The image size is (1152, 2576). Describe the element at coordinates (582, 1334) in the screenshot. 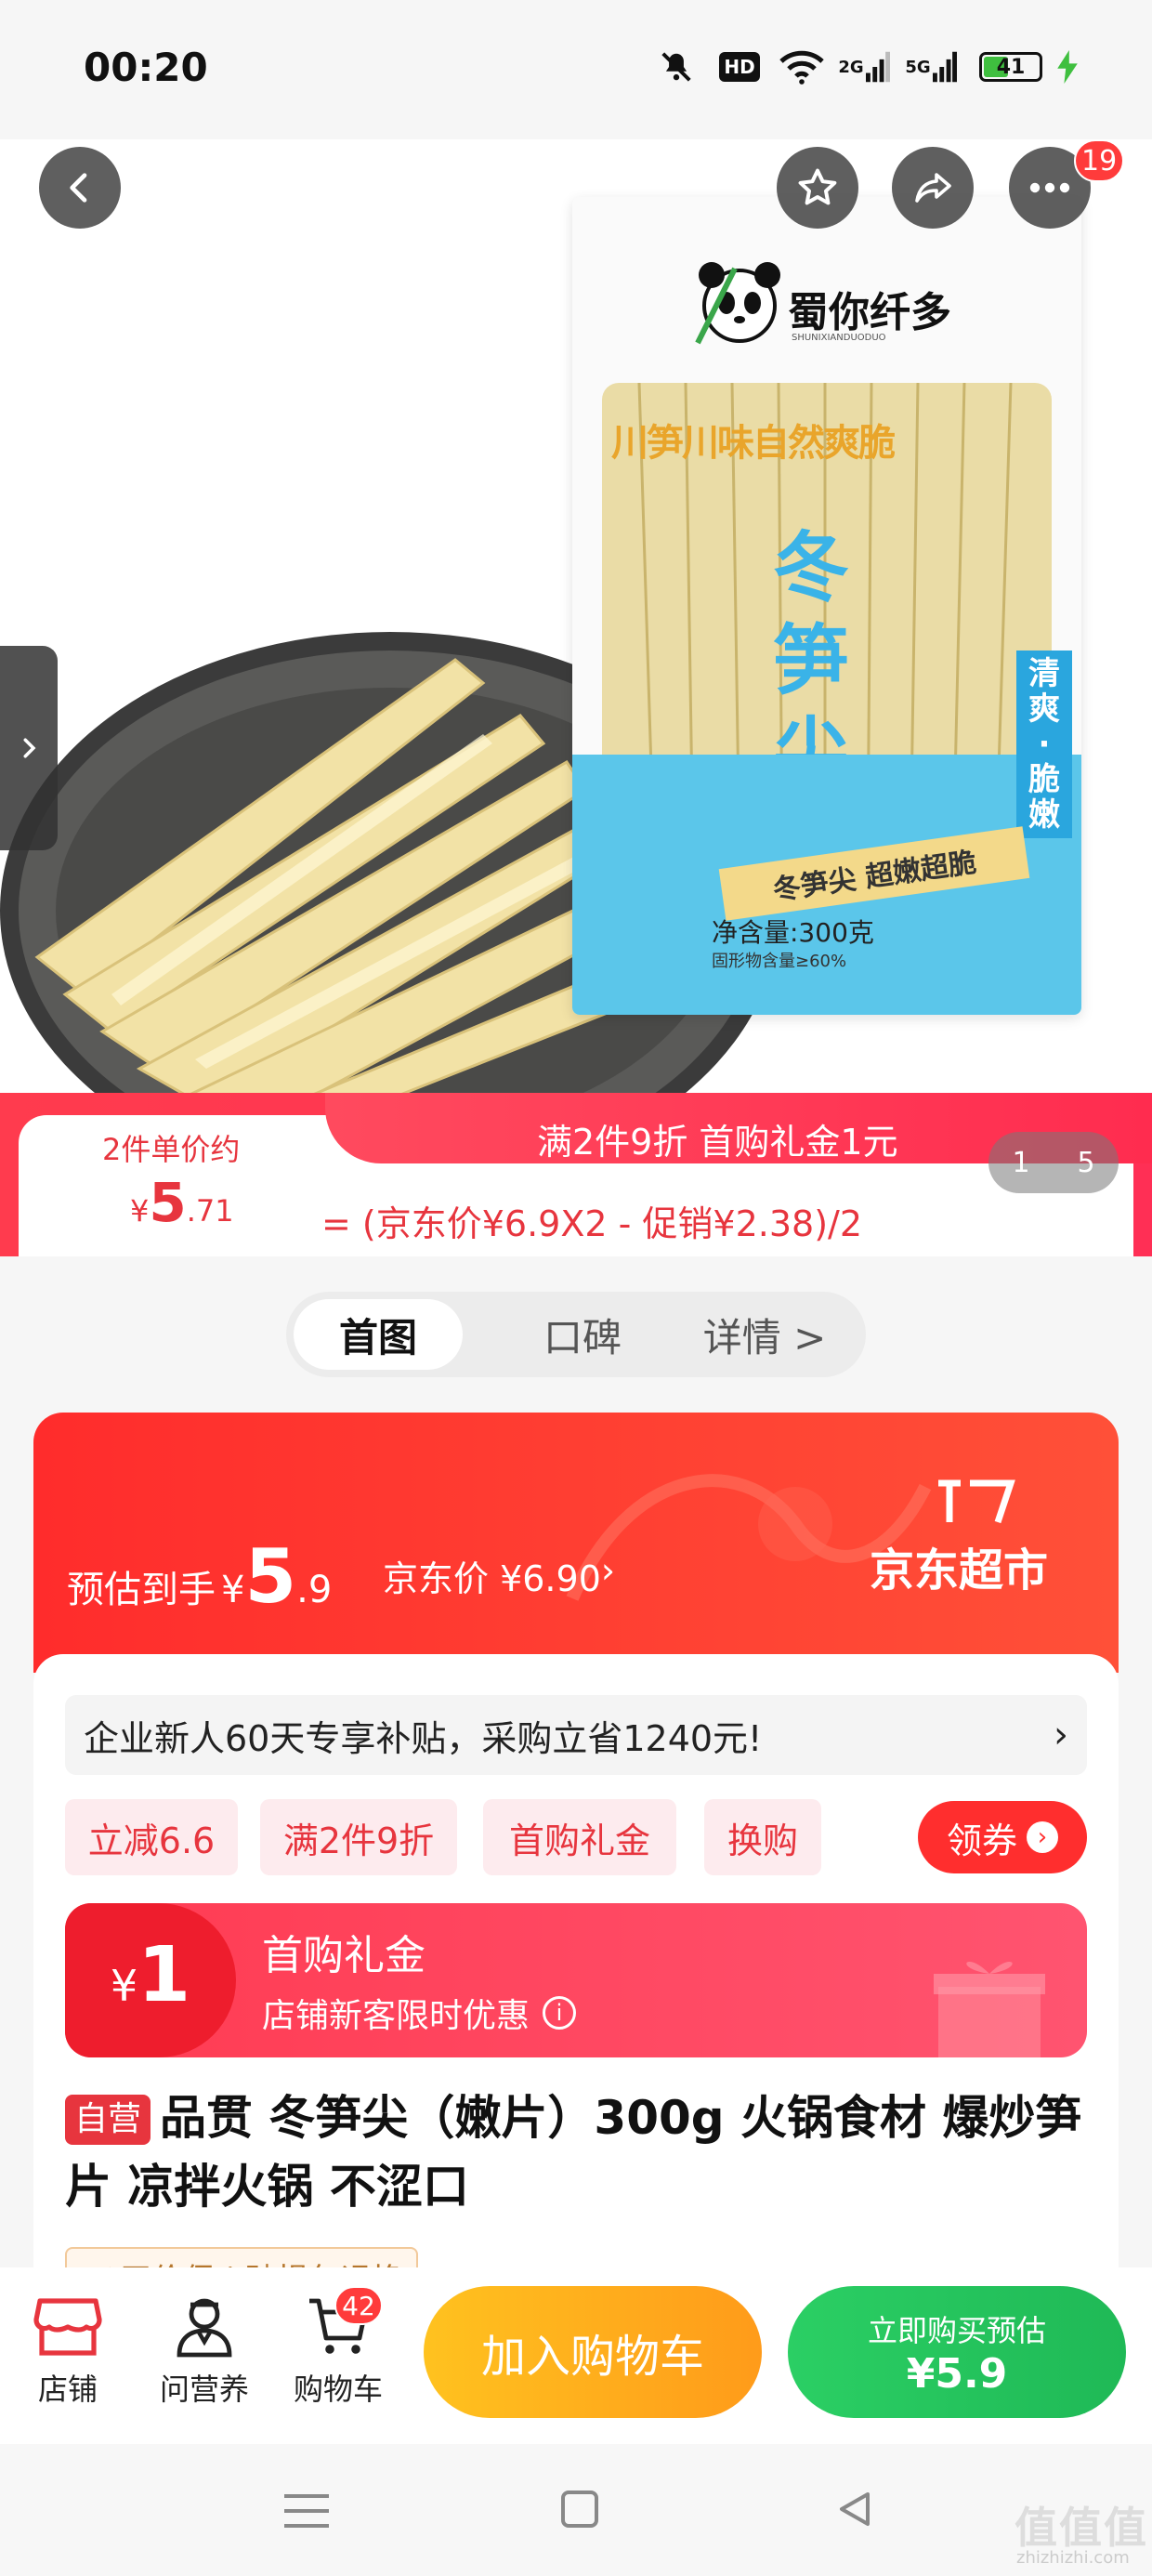

I see `tab-reviews: 口碑` at that location.